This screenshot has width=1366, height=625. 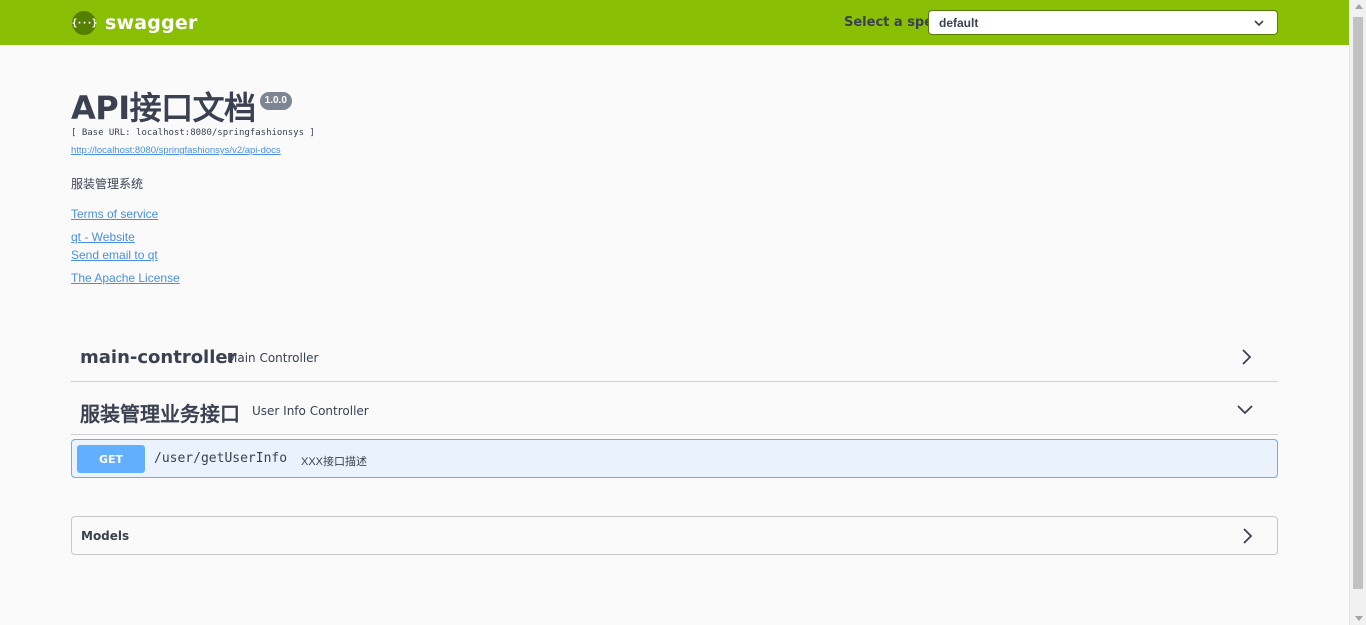 What do you see at coordinates (273, 358) in the screenshot?
I see `tag-description: Main Controller` at bounding box center [273, 358].